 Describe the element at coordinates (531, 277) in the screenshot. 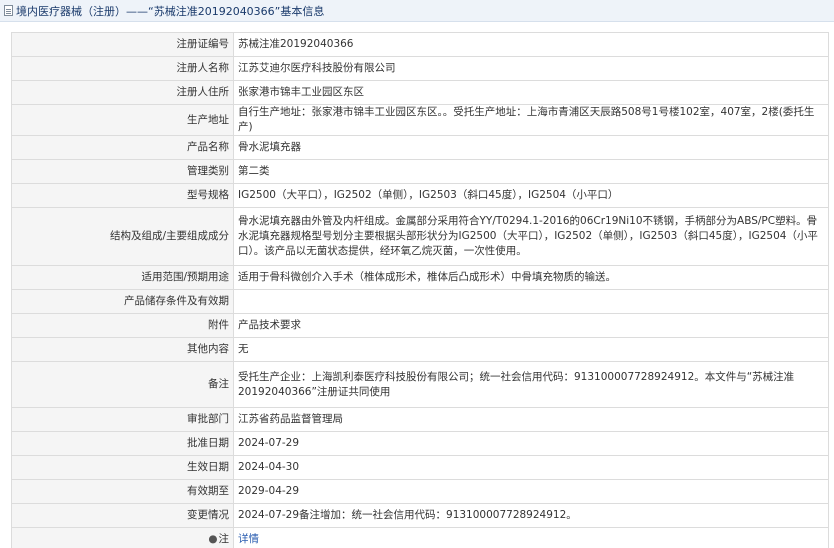

I see `row-value: 适用于骨科微创介入手术（椎体成形术，椎体后凸成形术）中骨填充物质的输送。` at that location.